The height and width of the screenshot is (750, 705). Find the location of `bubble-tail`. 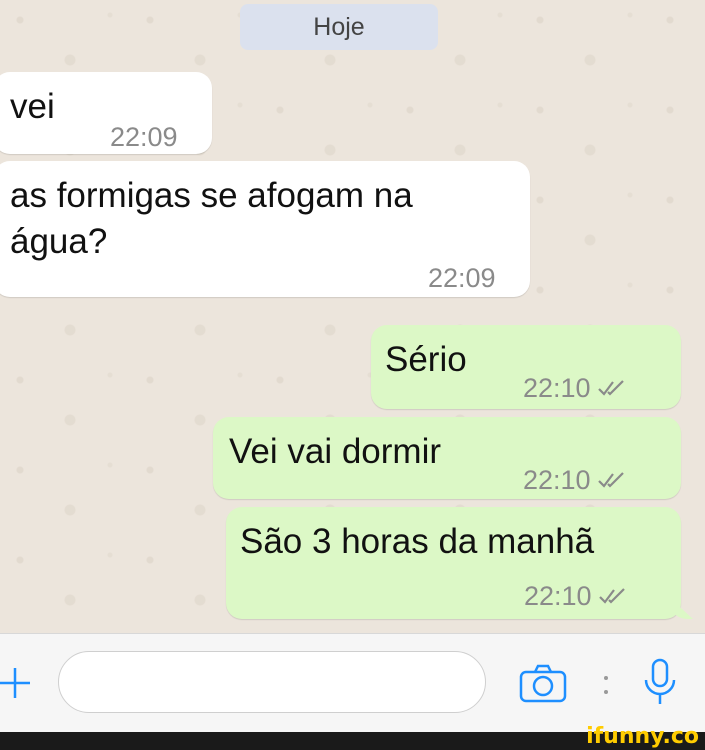

bubble-tail is located at coordinates (681, 608).